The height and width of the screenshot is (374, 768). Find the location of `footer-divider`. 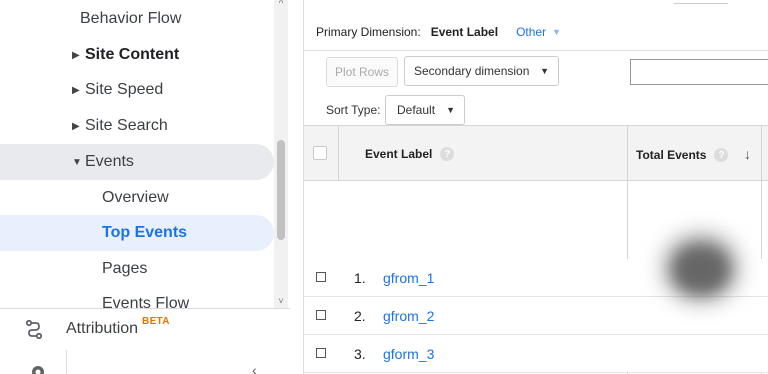

footer-divider is located at coordinates (66, 362).